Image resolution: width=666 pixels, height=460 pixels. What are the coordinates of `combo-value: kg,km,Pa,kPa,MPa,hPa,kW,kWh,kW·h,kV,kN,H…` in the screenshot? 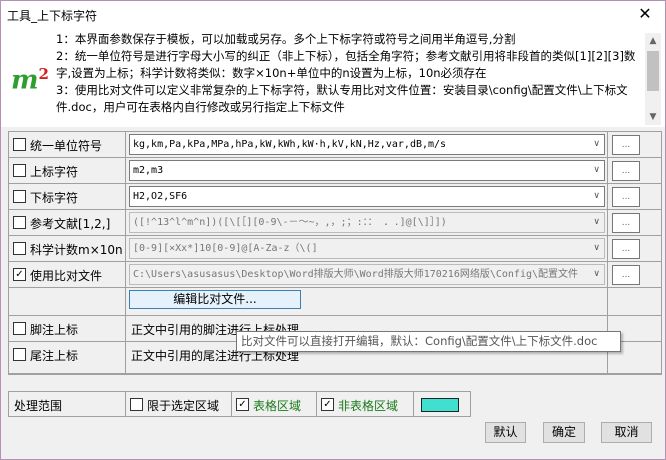 It's located at (290, 144).